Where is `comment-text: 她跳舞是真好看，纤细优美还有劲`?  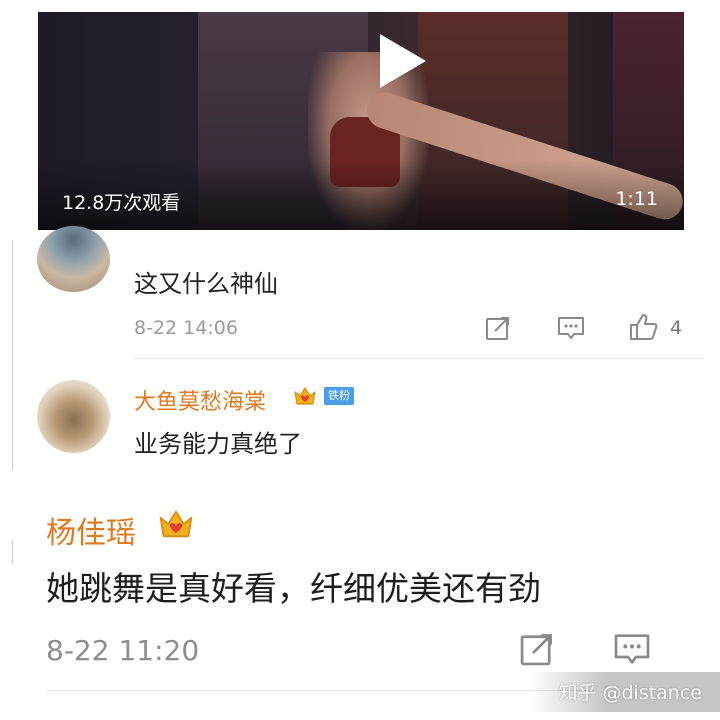
comment-text: 她跳舞是真好看，纤细优美还有劲 is located at coordinates (293, 588).